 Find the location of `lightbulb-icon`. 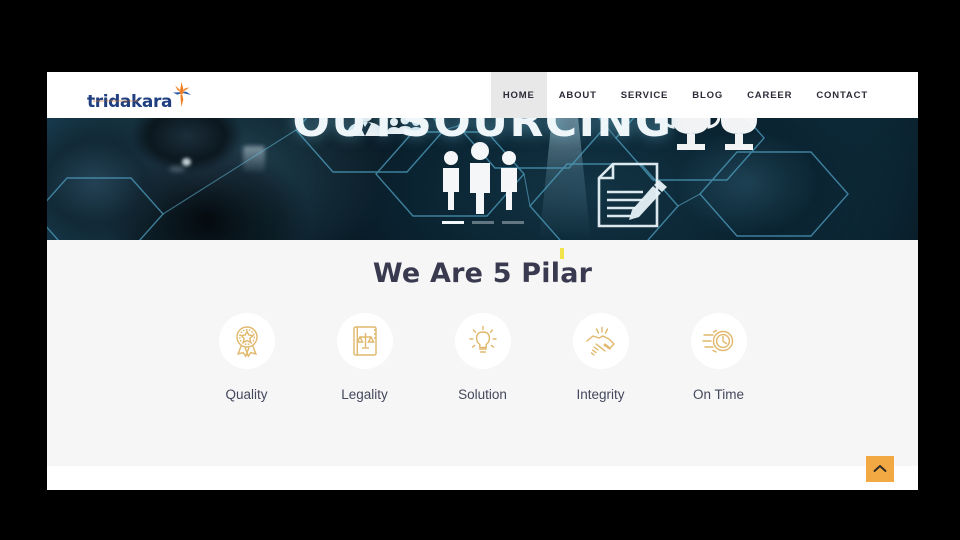

lightbulb-icon is located at coordinates (482, 339).